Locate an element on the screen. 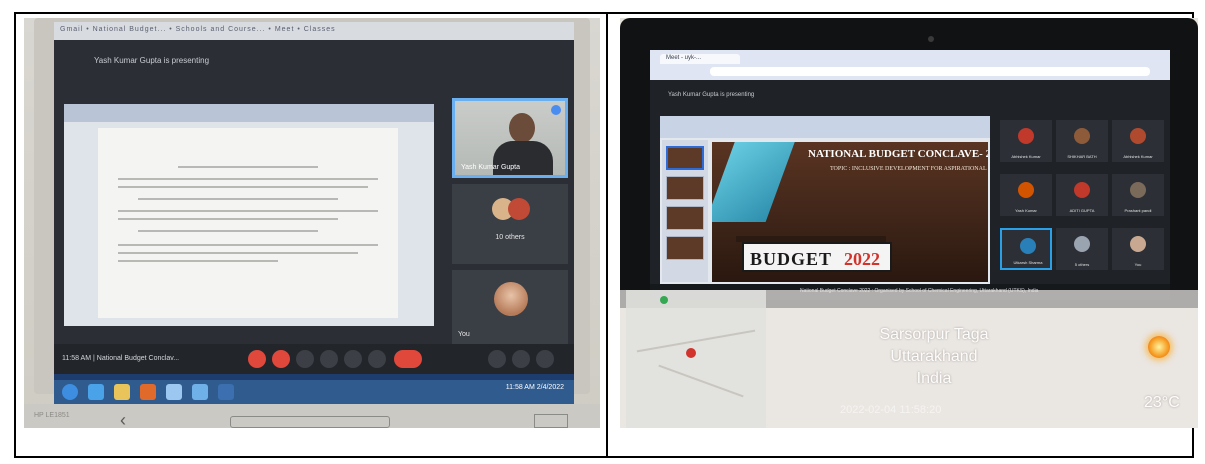  explorer-icon is located at coordinates (122, 392).